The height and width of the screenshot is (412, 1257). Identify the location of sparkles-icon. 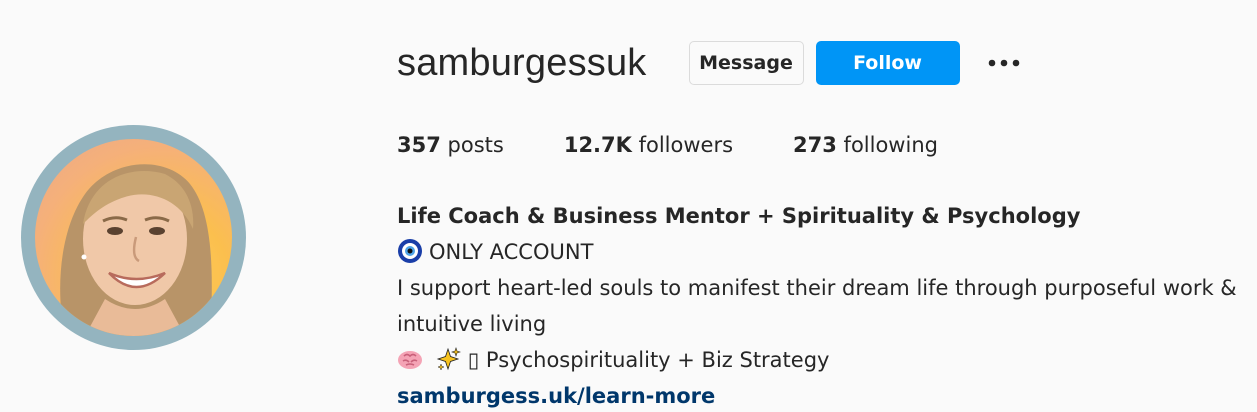
(449, 359).